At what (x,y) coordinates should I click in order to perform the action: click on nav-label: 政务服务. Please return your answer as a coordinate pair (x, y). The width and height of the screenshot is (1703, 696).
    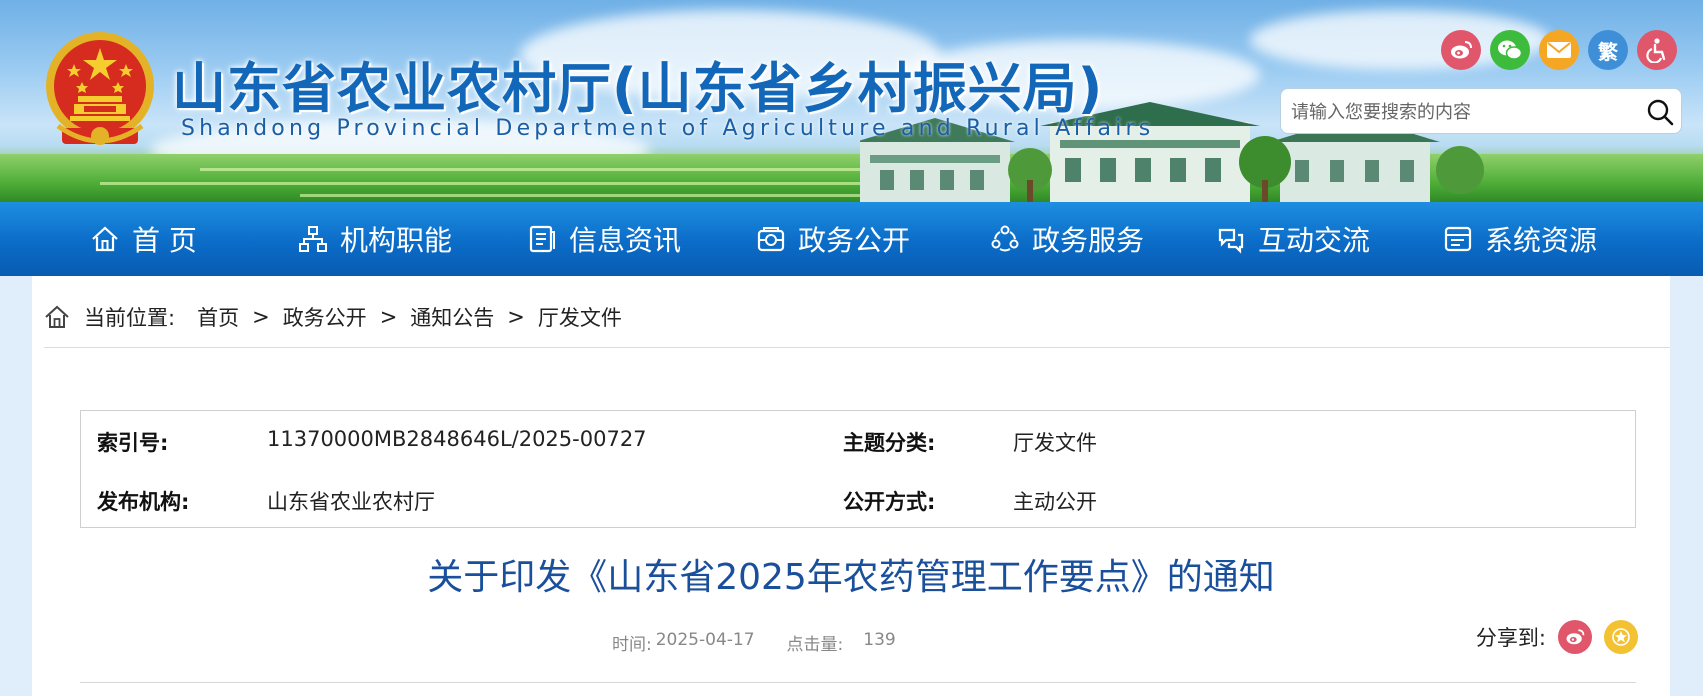
    Looking at the image, I should click on (1088, 240).